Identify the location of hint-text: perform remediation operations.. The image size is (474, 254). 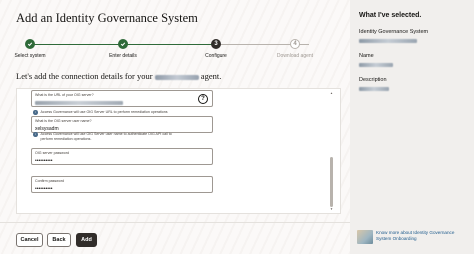
(66, 139).